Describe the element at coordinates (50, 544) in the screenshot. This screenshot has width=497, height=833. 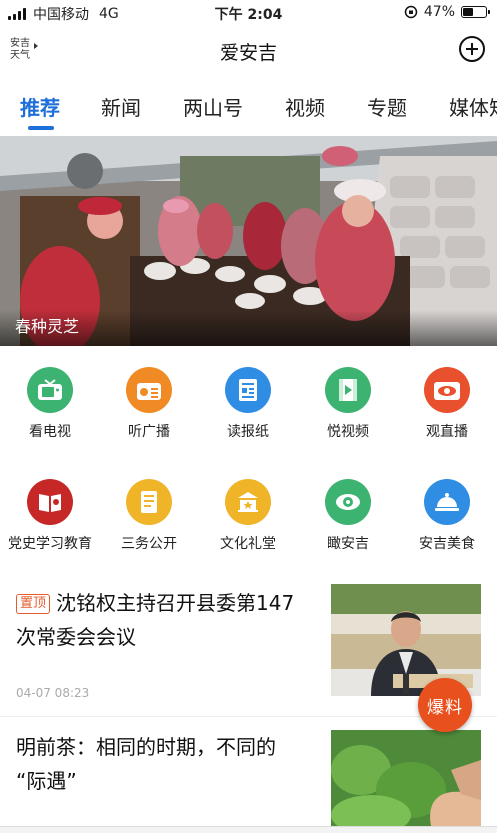
I see `shortcut-label: 党史学习教育` at that location.